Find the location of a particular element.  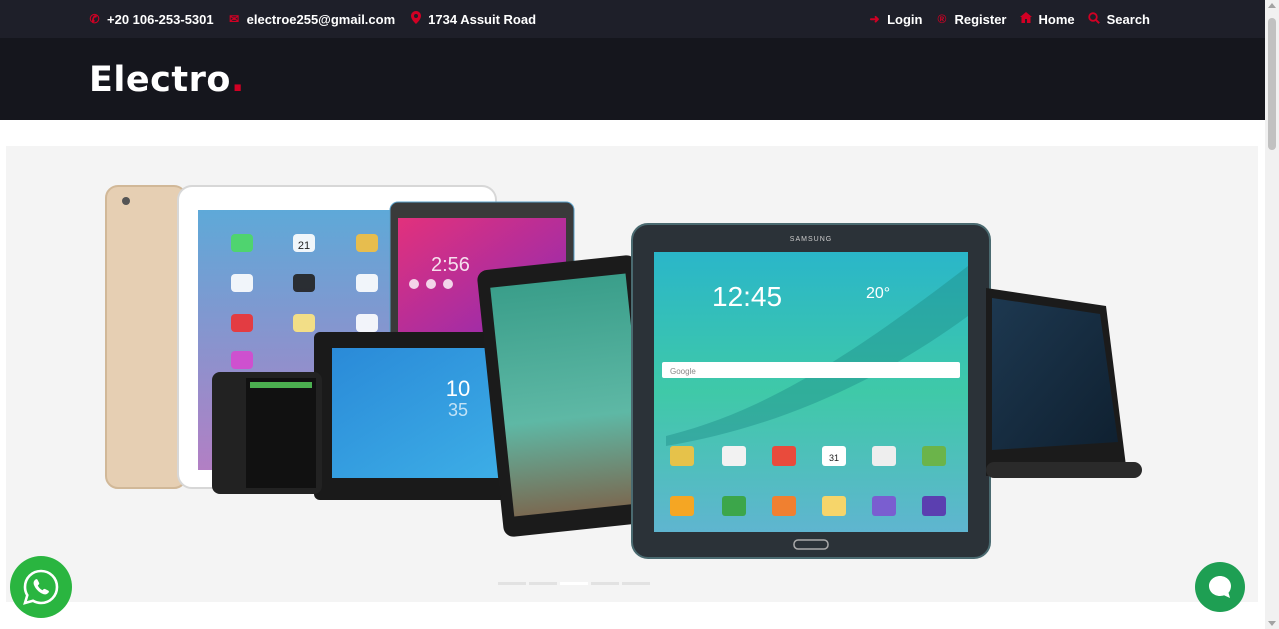

home-label: Home is located at coordinates (1056, 19).